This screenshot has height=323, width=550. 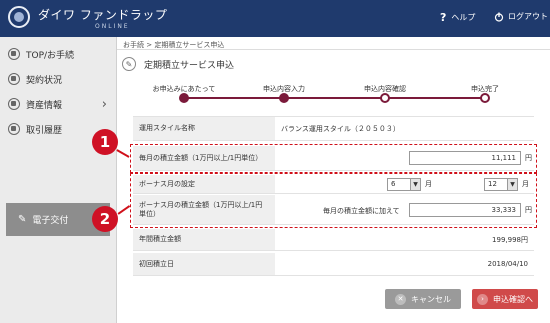 I want to click on row-style: 運用スタイル名称 バランス運用スタイル（２０５０３）, so click(x=333, y=128).